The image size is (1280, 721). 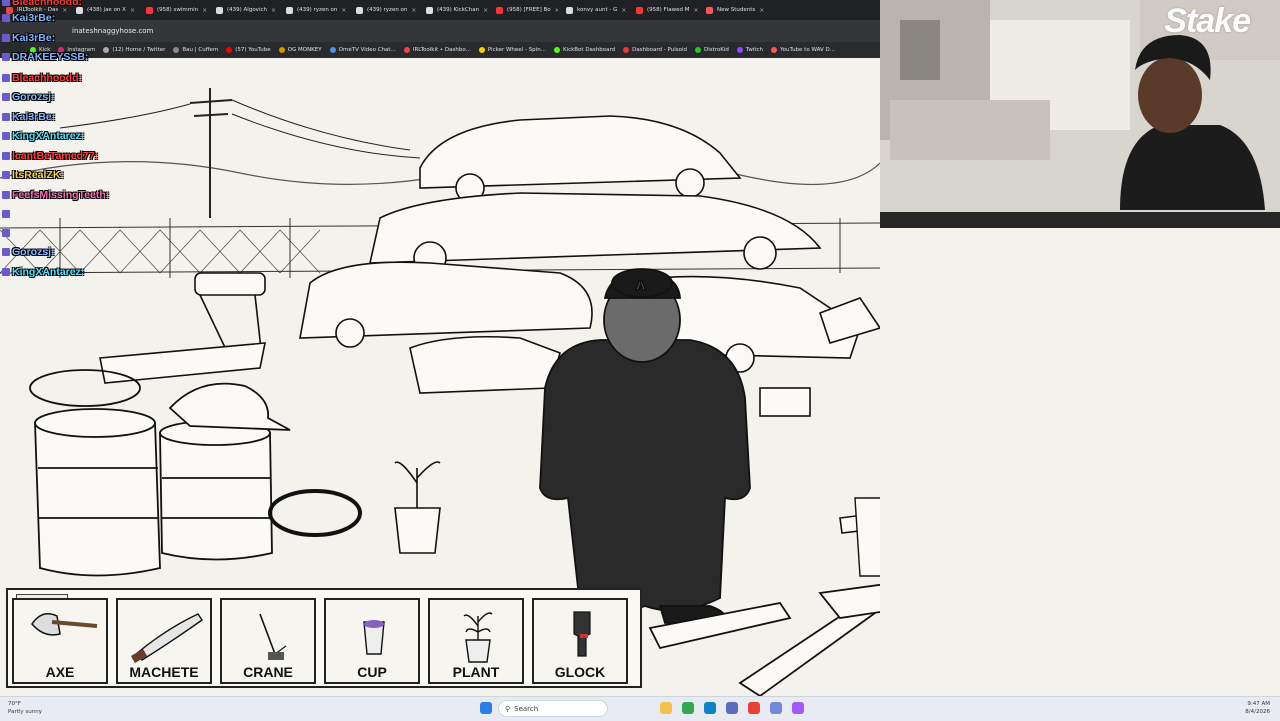 What do you see at coordinates (25, 712) in the screenshot?
I see `weather-desc: Partly sunny` at bounding box center [25, 712].